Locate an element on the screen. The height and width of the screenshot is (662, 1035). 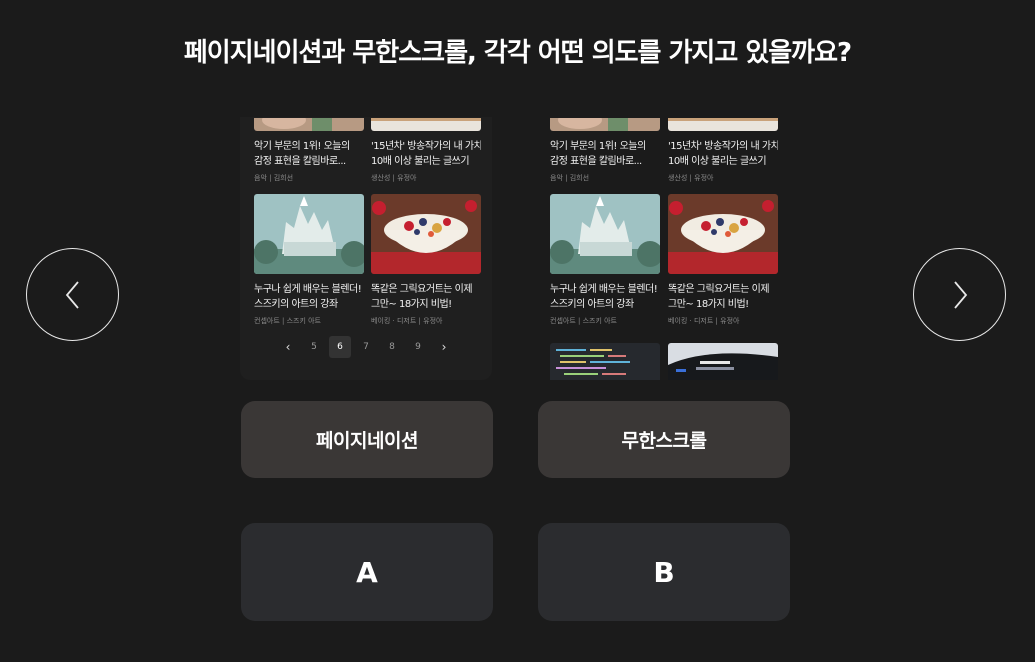
prev-button is located at coordinates (72, 294).